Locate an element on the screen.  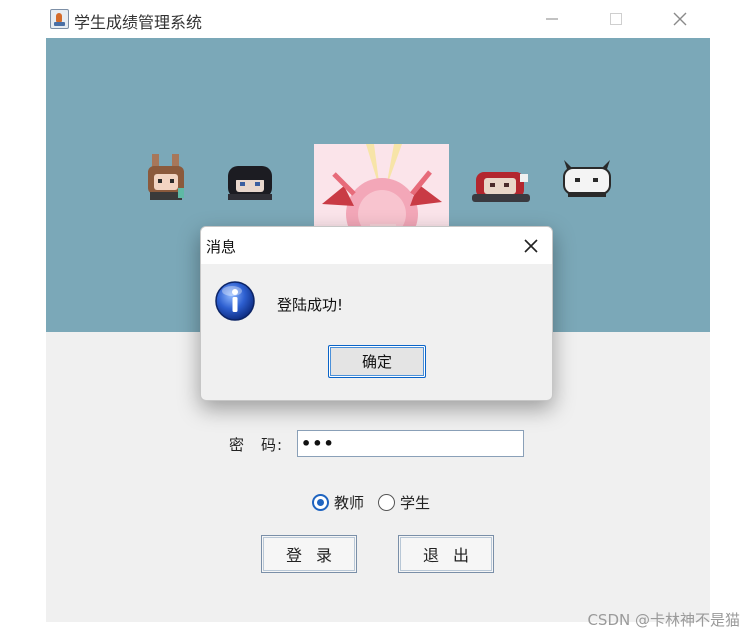
dialog-close-button is located at coordinates (531, 246).